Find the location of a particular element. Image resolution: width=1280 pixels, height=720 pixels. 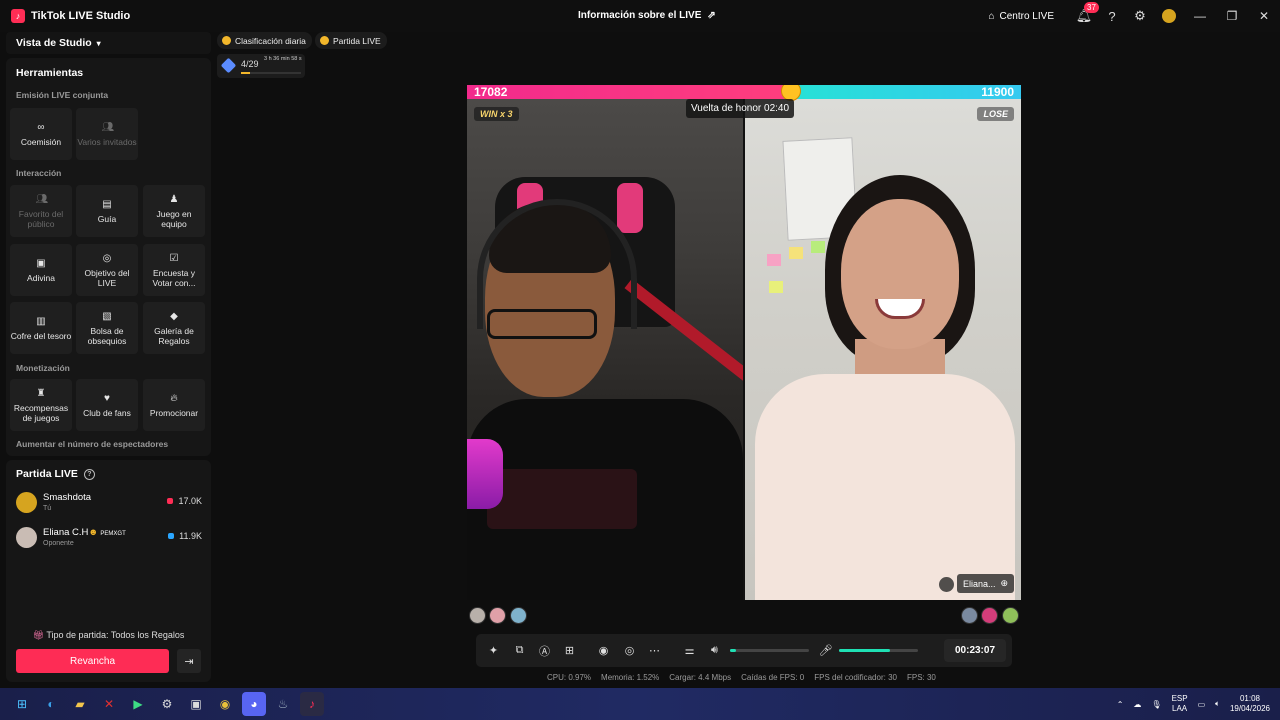

clock: 01:08 19/04/2026 is located at coordinates (1250, 704).